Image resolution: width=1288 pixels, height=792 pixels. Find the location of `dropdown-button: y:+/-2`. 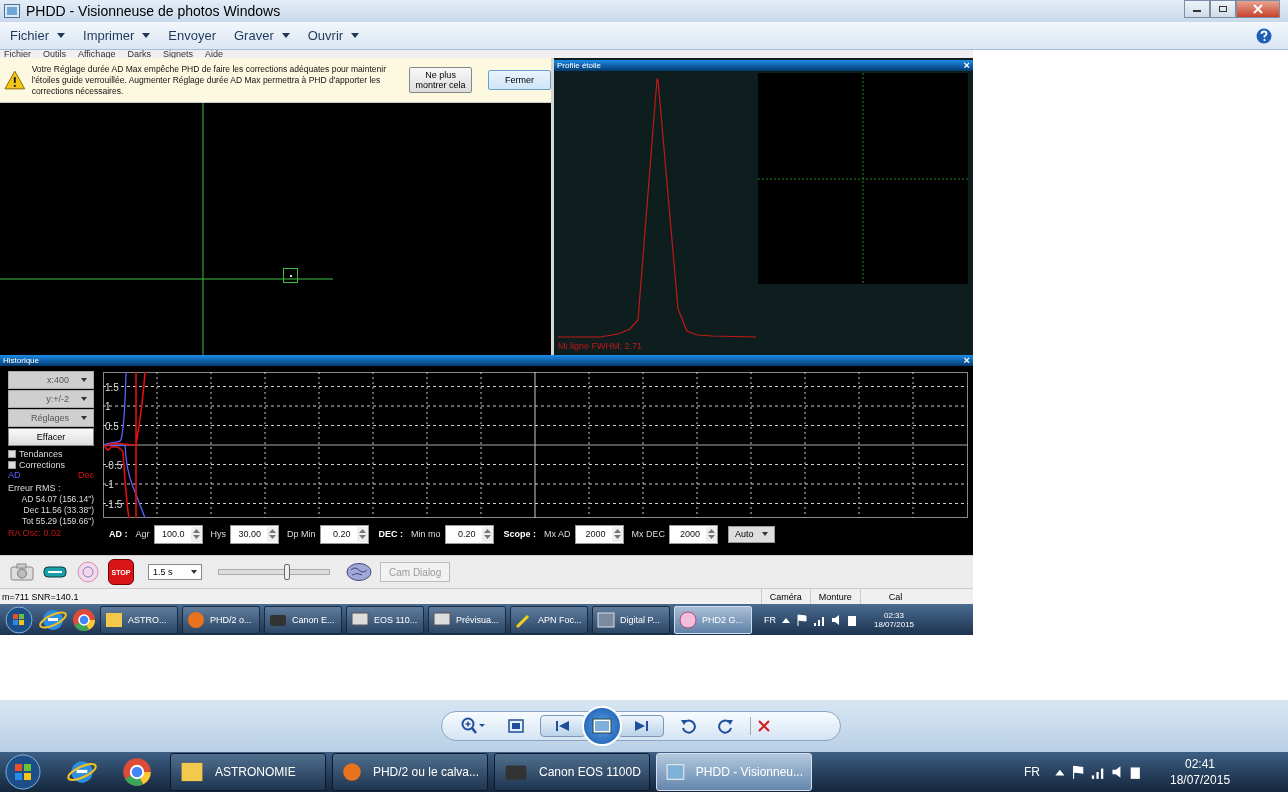

dropdown-button: y:+/-2 is located at coordinates (51, 399).